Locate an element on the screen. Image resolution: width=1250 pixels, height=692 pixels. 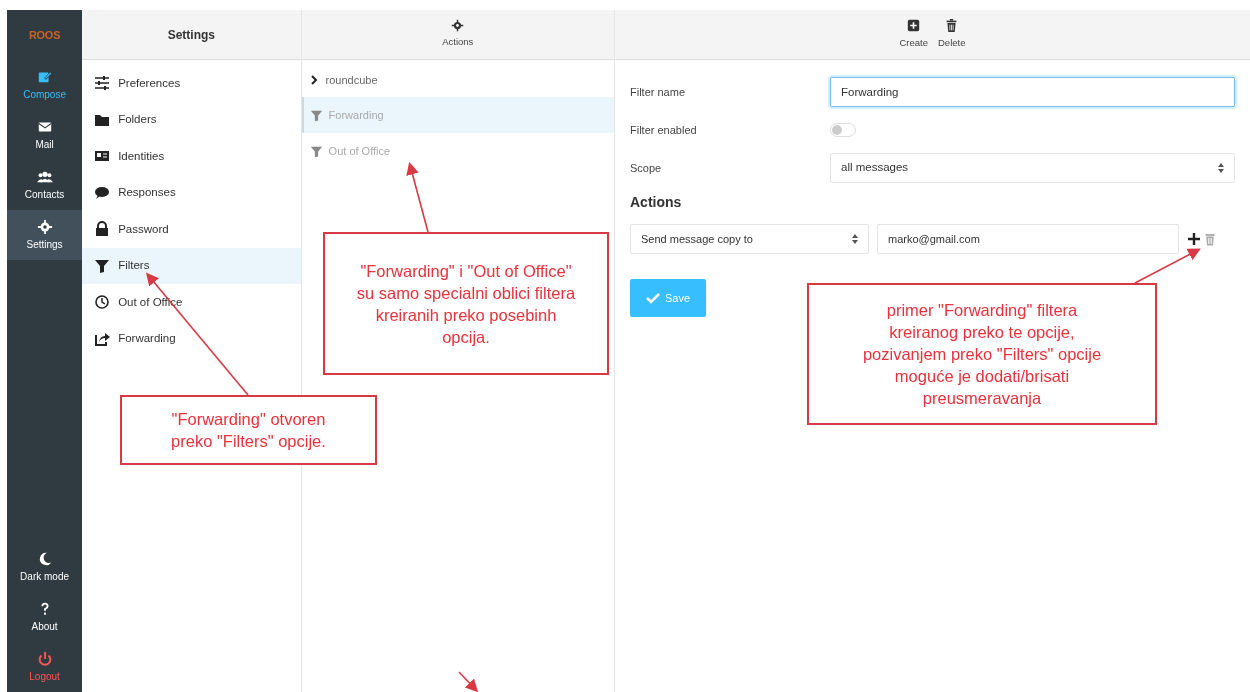
section-heading: Actions is located at coordinates (656, 202).